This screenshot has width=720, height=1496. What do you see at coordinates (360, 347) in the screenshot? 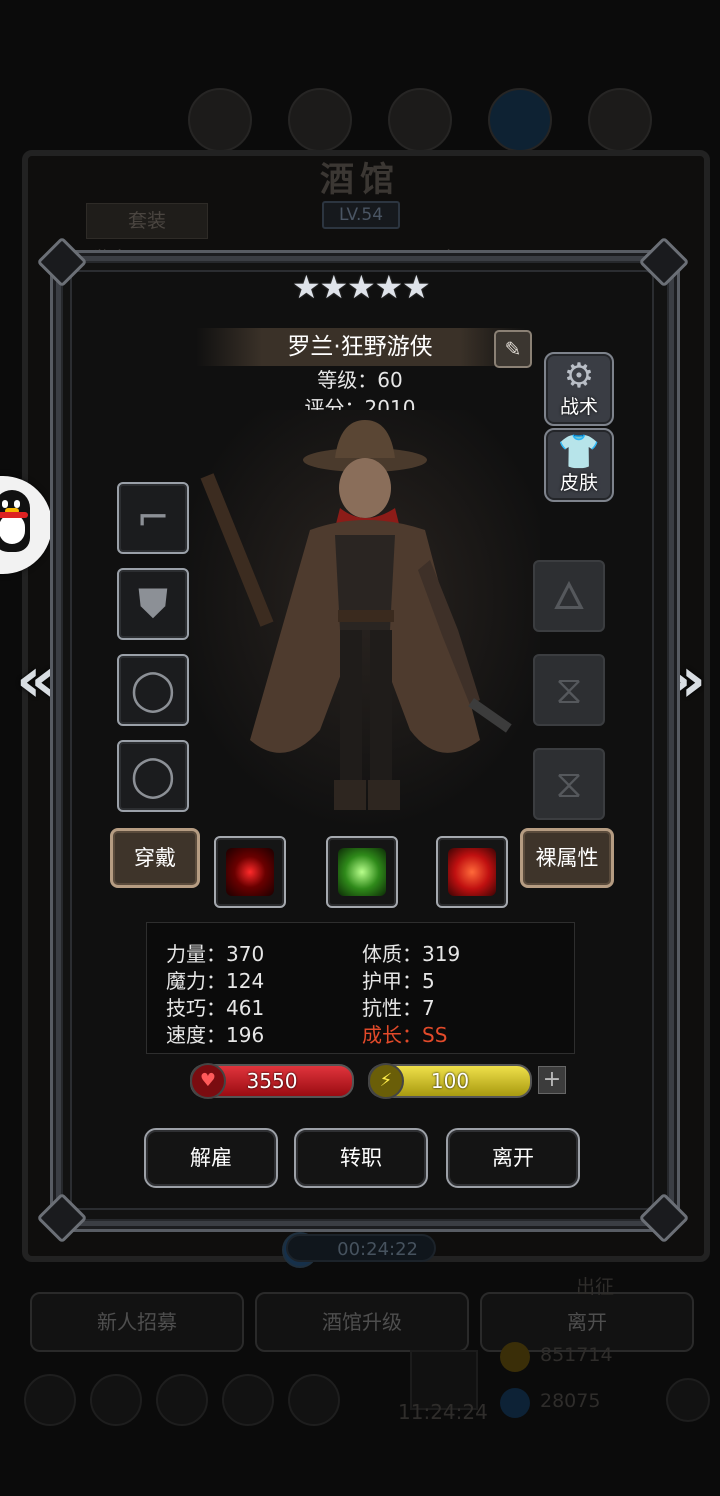
I see `hero-name: 罗兰·狂野游侠` at bounding box center [360, 347].